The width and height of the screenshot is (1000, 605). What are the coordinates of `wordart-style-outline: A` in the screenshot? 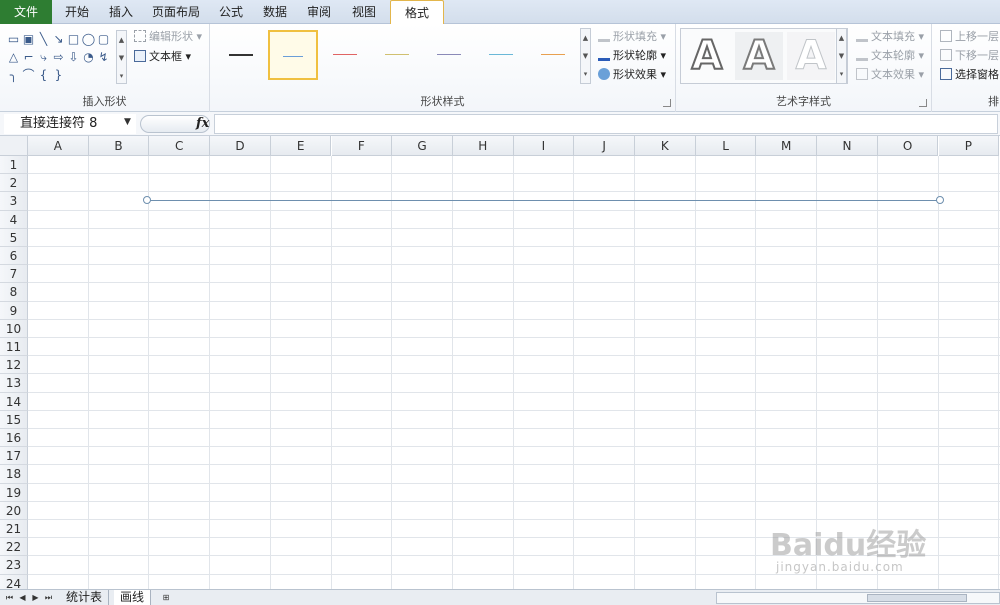 It's located at (707, 56).